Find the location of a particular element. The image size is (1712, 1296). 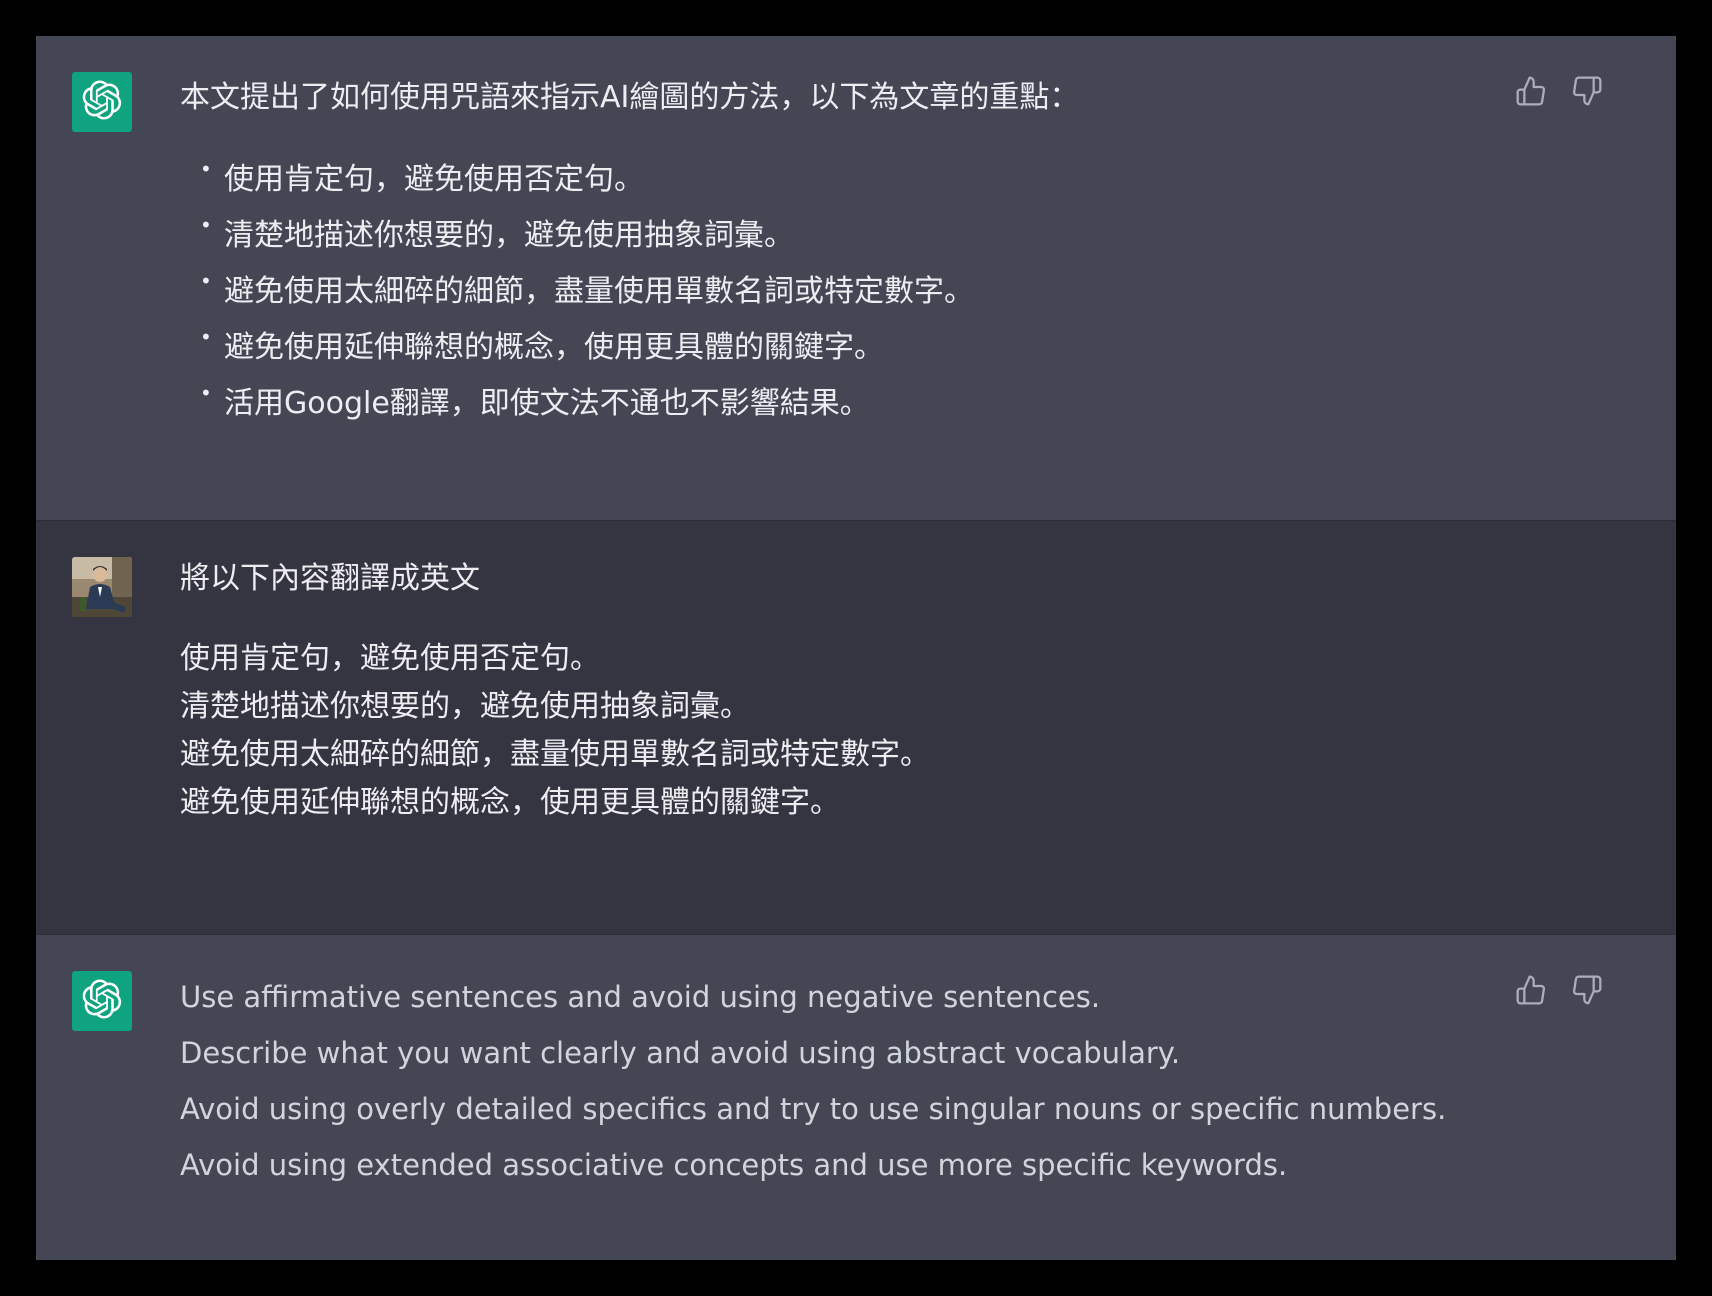

list-item: • 避免使用延伸聯想的概念，使用更具體的關鍵字。 is located at coordinates (855, 348).